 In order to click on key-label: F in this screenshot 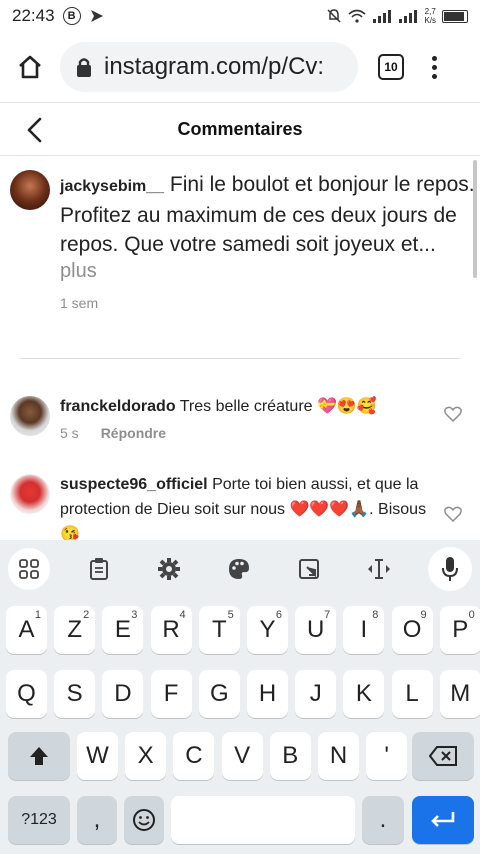, I will do `click(171, 693)`.